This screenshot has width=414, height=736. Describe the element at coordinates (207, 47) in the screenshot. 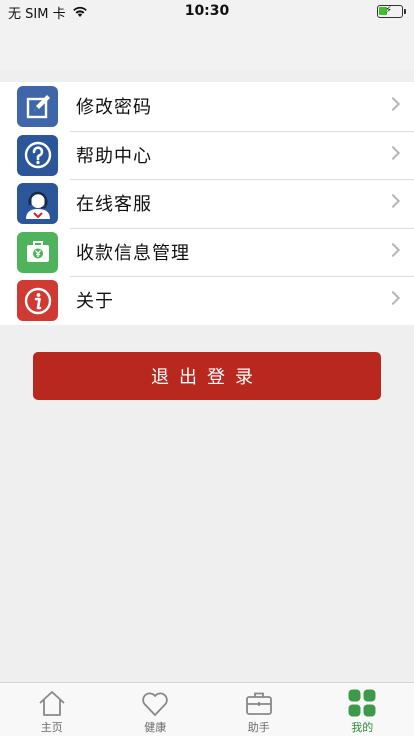

I see `nav-bar` at that location.